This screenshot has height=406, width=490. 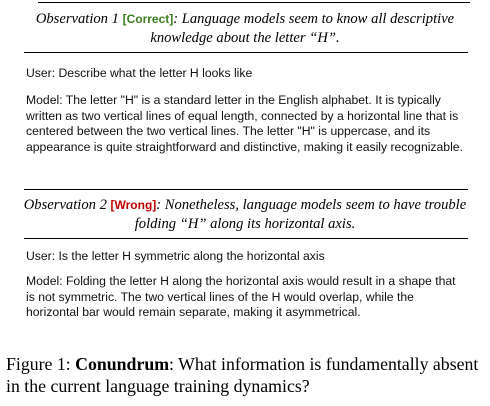 What do you see at coordinates (38, 364) in the screenshot?
I see `figure-label: Figure 1:` at bounding box center [38, 364].